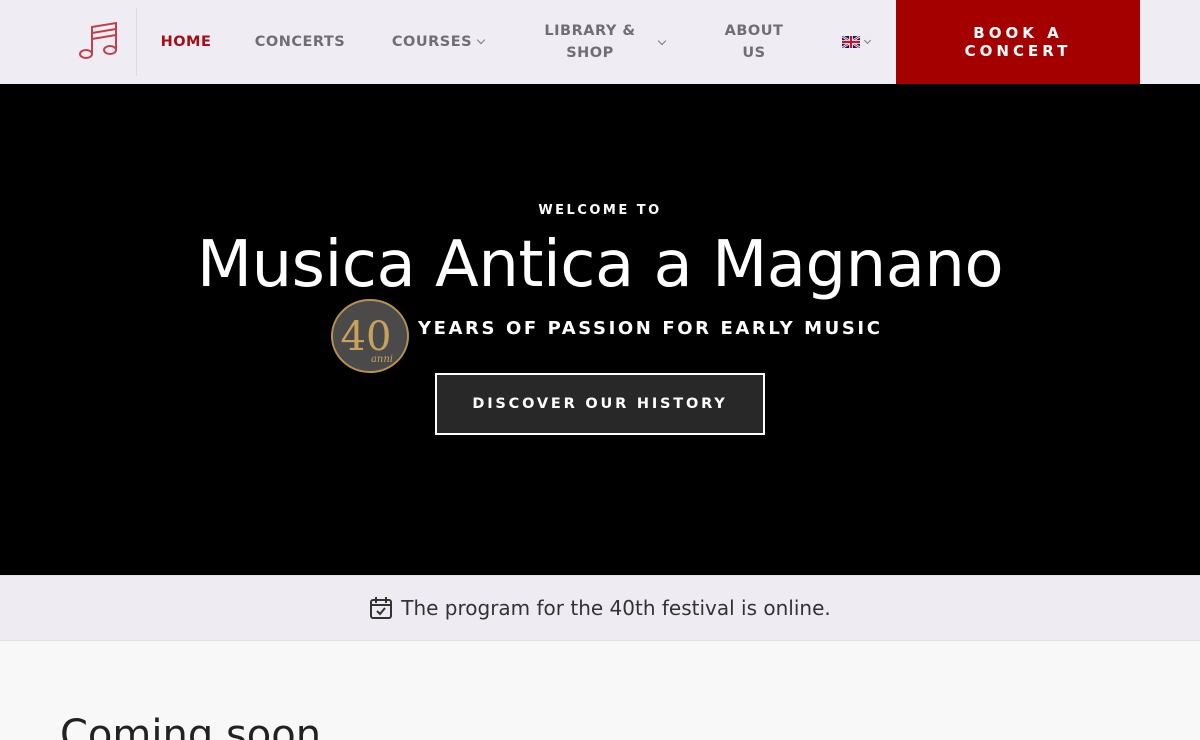 The width and height of the screenshot is (1200, 740). What do you see at coordinates (590, 31) in the screenshot?
I see `nav-library-label-line1: LIBRARY &` at bounding box center [590, 31].